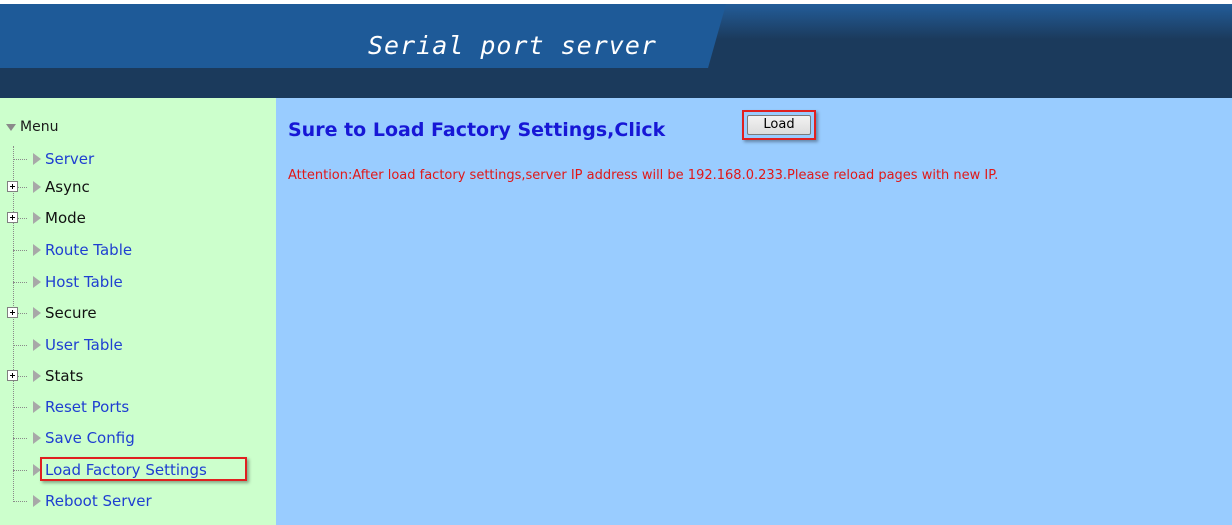 The width and height of the screenshot is (1232, 525). I want to click on sidebar-item-load-factory-settings: Load Factory Settings, so click(135, 469).